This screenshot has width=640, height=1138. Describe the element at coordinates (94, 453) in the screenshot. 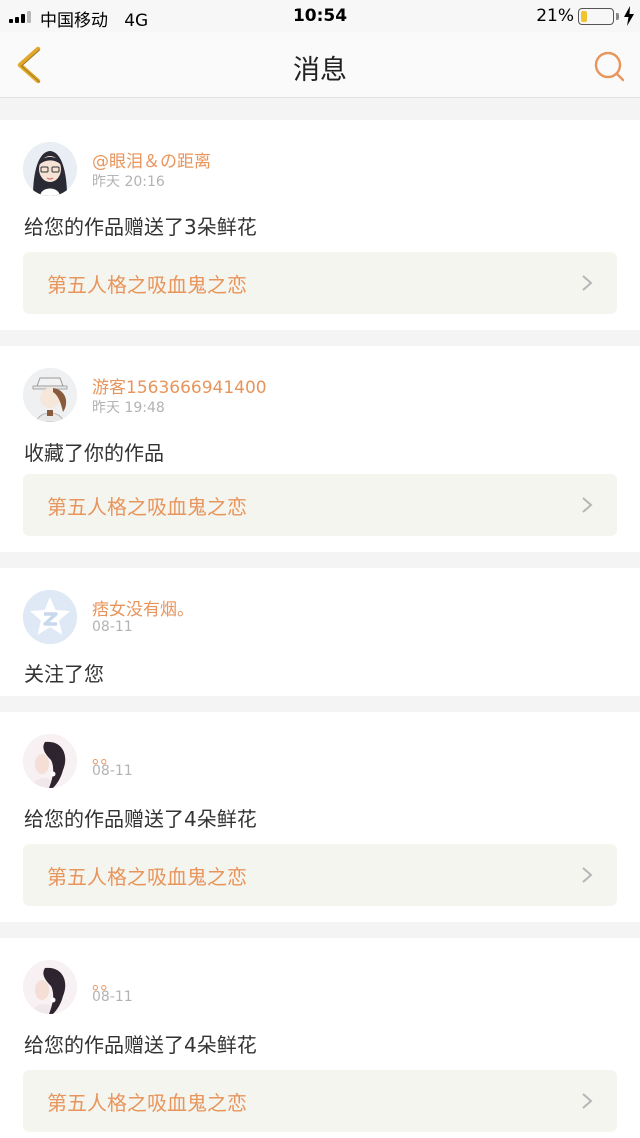

I see `message-text: 收藏了你的作品` at that location.